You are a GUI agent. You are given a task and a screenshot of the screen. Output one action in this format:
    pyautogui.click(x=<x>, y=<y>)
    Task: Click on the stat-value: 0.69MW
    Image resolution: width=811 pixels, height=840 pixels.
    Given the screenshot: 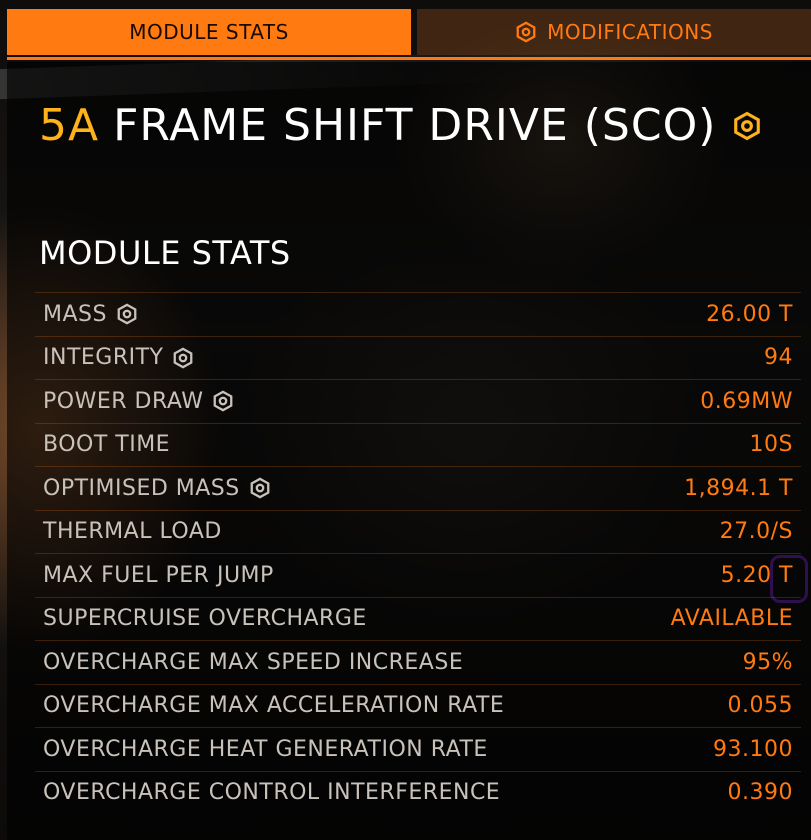 What is the action you would take?
    pyautogui.click(x=746, y=401)
    